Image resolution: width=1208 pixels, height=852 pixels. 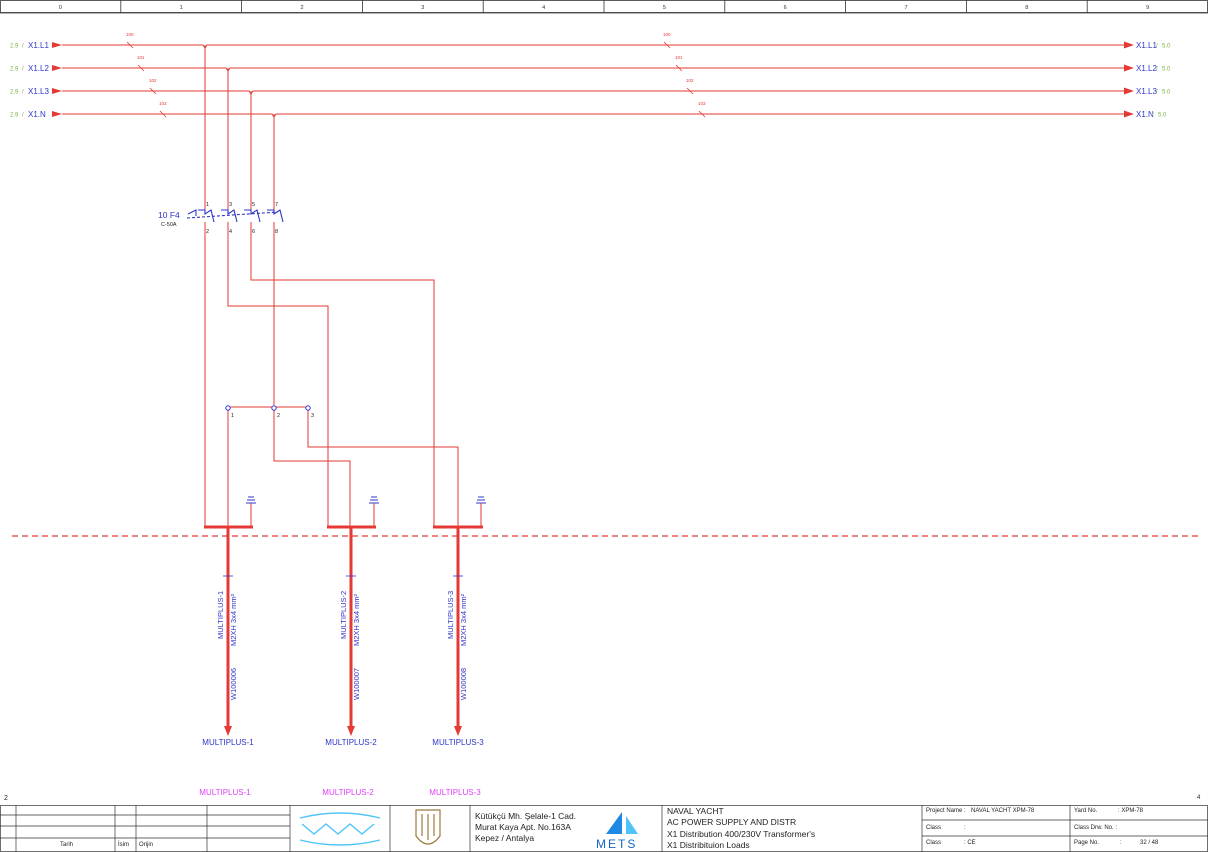 What do you see at coordinates (1086, 811) in the screenshot?
I see `yard-label: Yard No.` at bounding box center [1086, 811].